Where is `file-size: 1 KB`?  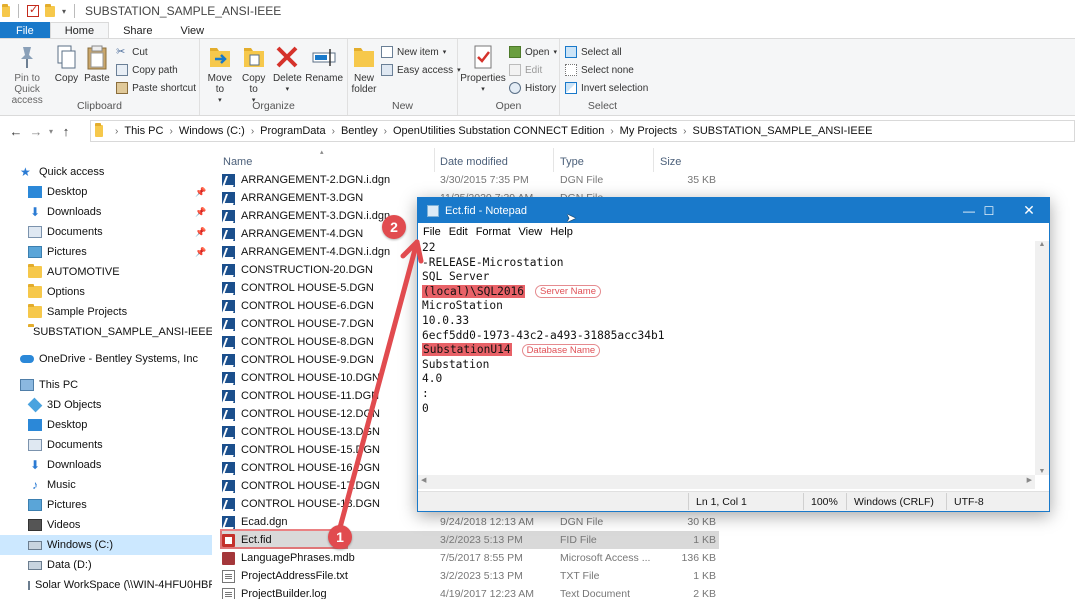 file-size: 1 KB is located at coordinates (704, 576).